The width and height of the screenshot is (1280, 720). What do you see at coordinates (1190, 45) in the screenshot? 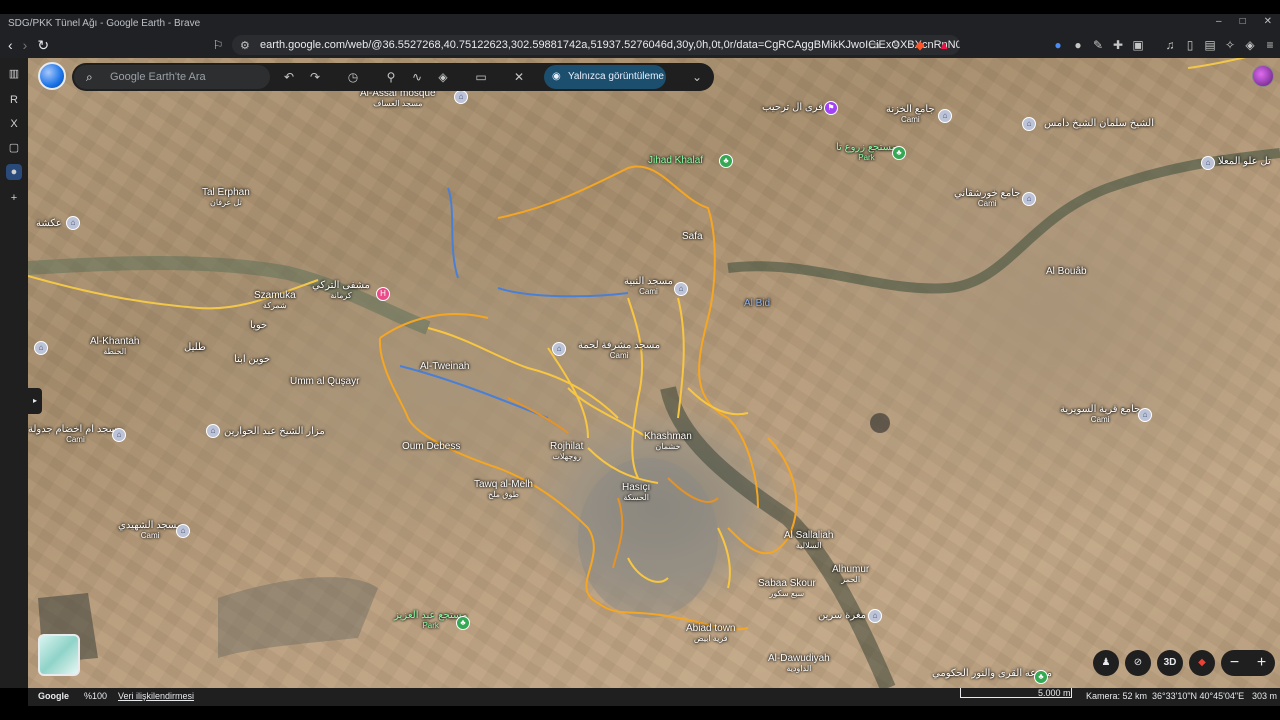
I see `sidebar-toggle-icon: ▯` at bounding box center [1190, 45].